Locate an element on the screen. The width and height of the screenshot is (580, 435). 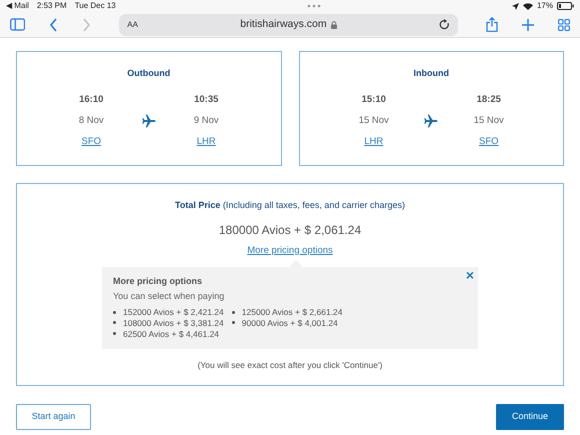
pricing-option: 90000 Avios + $ 4,001.24 is located at coordinates (287, 323).